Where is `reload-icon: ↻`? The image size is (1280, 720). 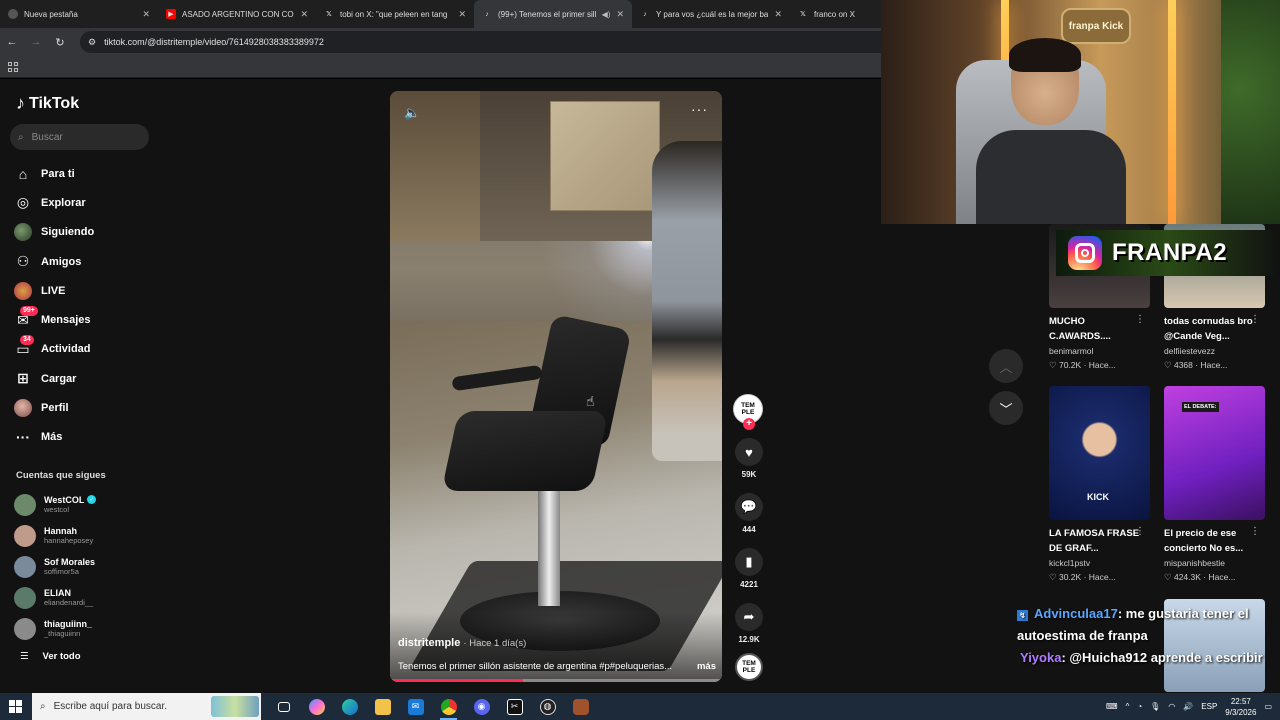 reload-icon: ↻ is located at coordinates (60, 42).